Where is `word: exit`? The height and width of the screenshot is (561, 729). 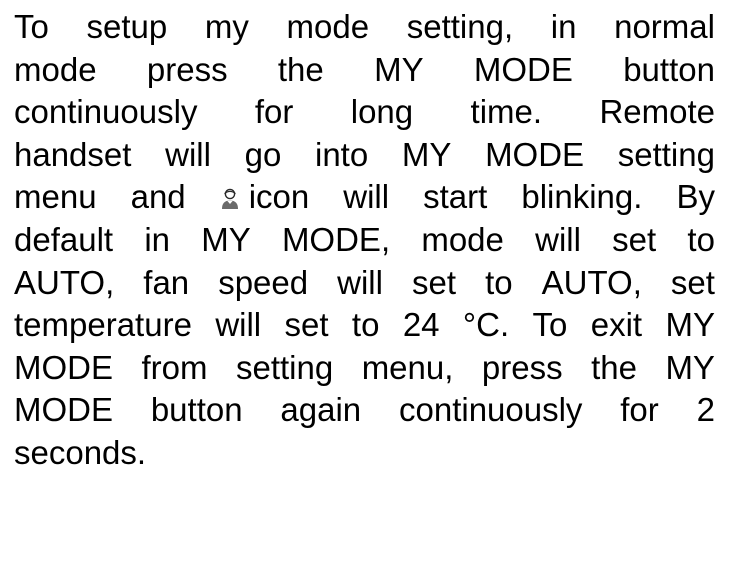 word: exit is located at coordinates (616, 325).